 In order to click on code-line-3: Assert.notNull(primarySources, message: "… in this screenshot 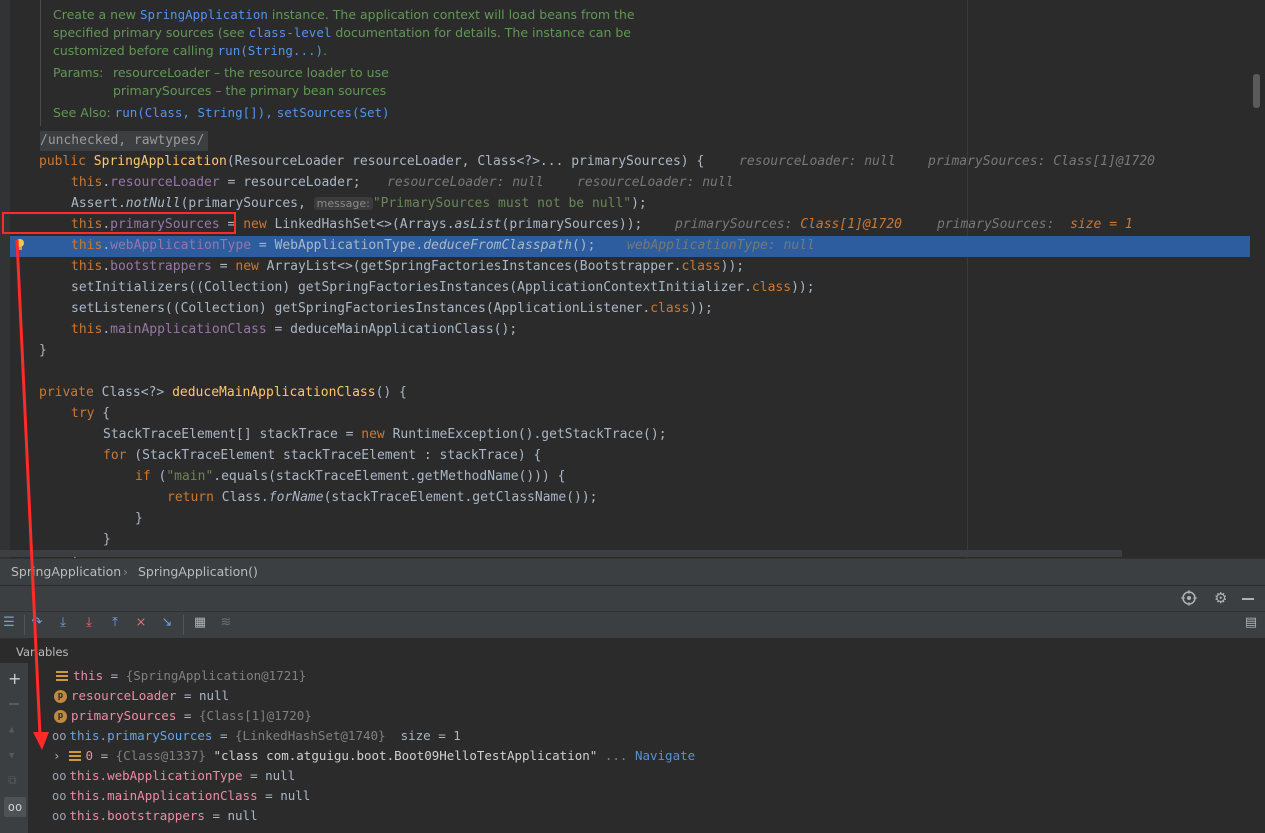, I will do `click(625, 203)`.